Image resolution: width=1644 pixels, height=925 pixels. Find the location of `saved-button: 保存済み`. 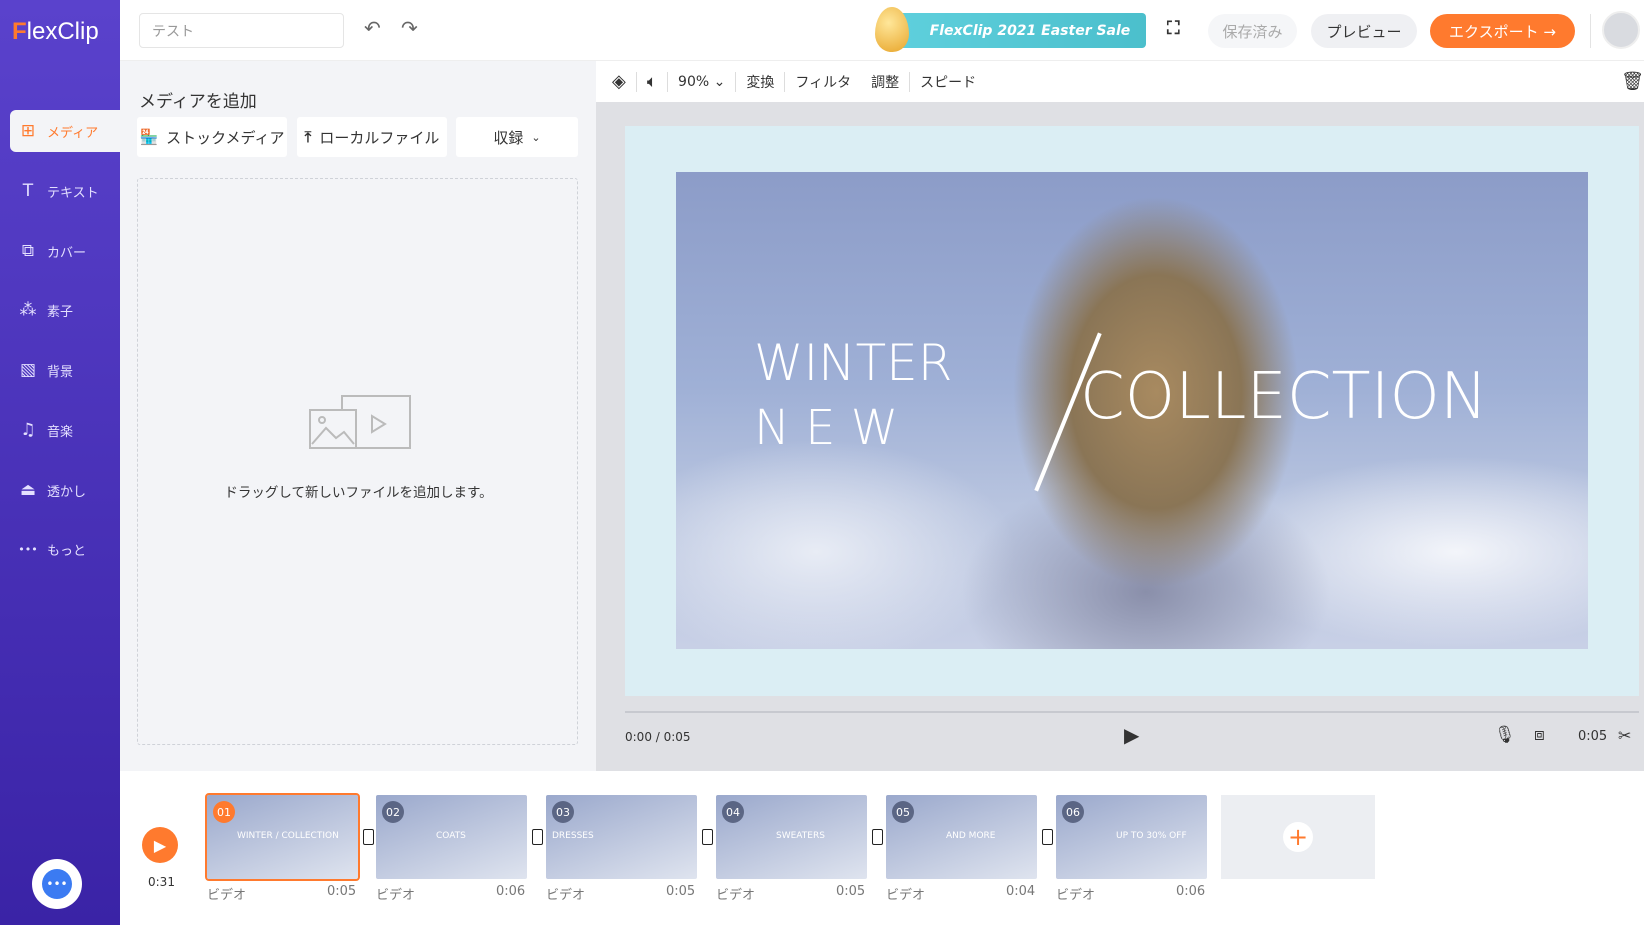

saved-button: 保存済み is located at coordinates (1252, 31).